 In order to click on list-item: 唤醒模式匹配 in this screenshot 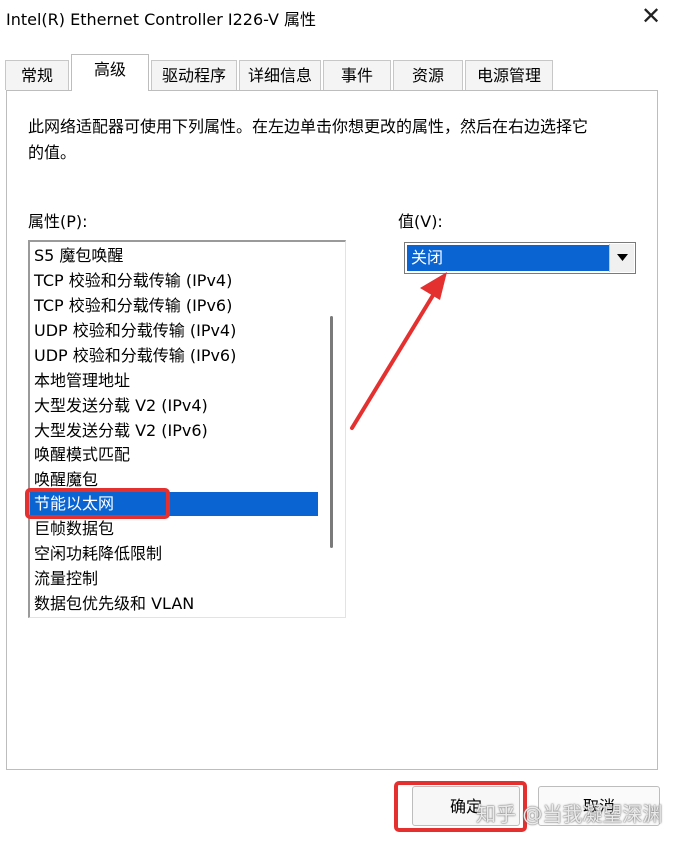, I will do `click(174, 455)`.